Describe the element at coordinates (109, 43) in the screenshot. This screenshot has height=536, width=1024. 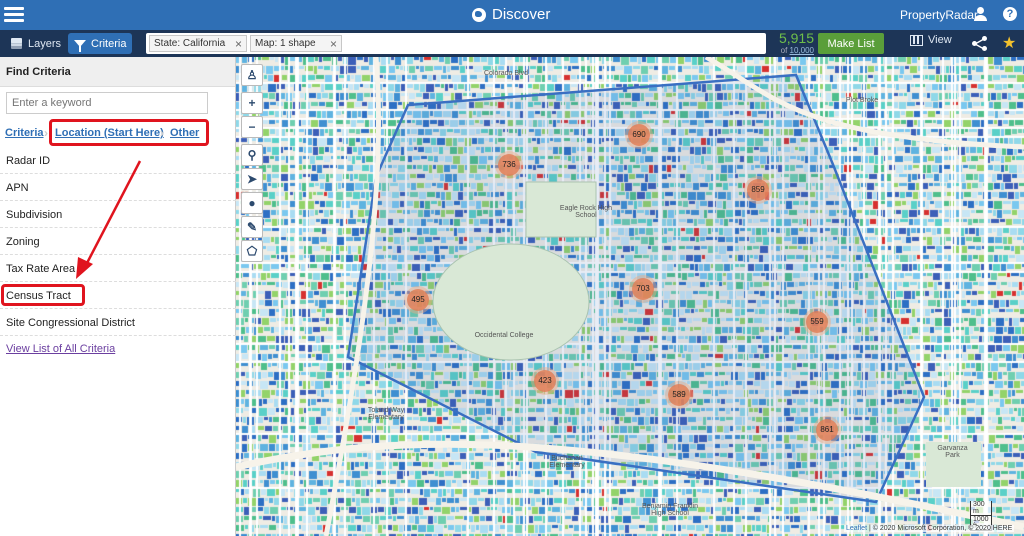
I see `criteria-label: Criteria` at that location.